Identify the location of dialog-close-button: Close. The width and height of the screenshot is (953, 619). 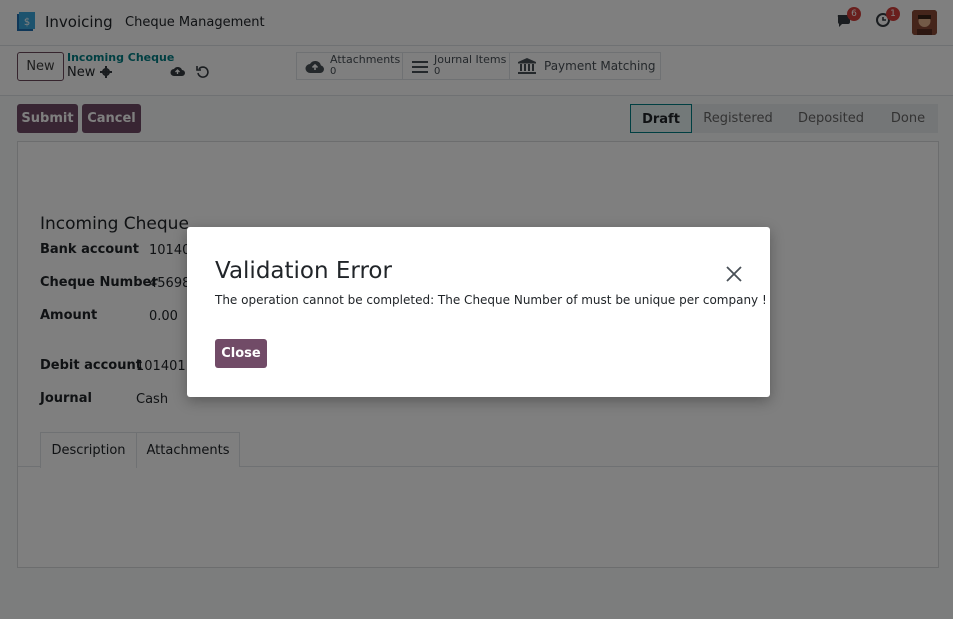
(241, 353).